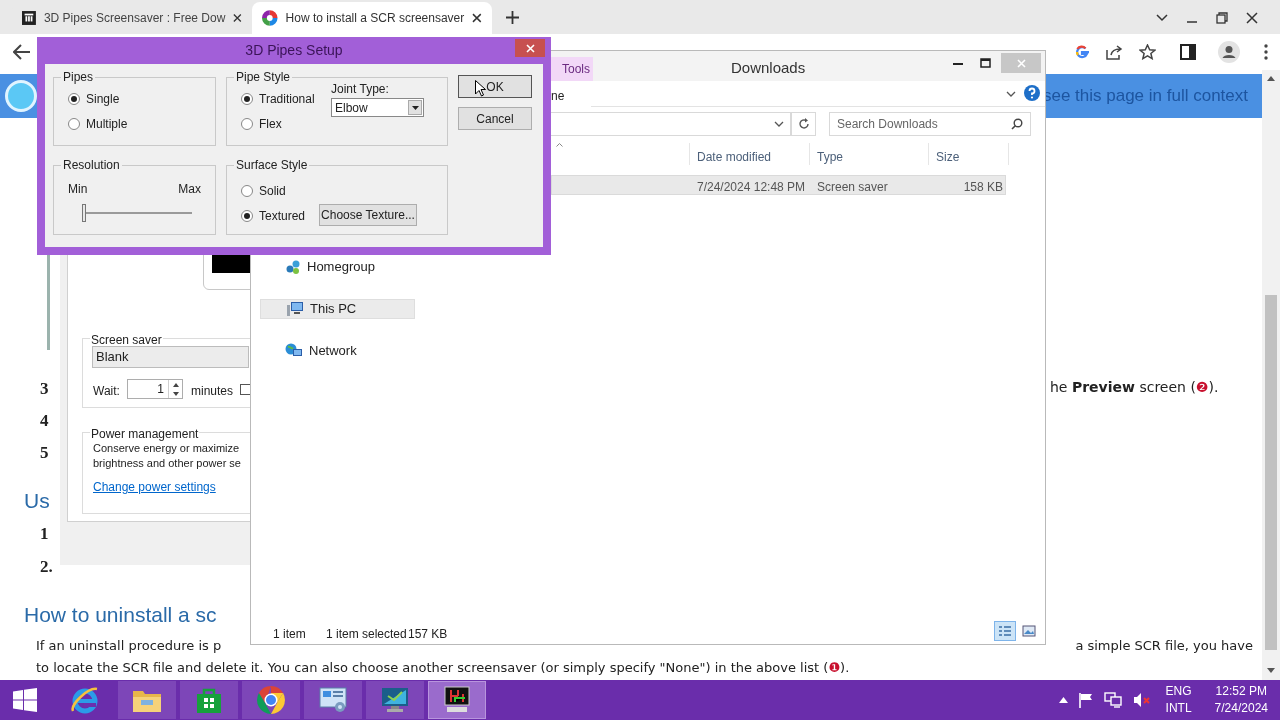 The width and height of the screenshot is (1280, 720). I want to click on pipes-screen-icon, so click(457, 700).